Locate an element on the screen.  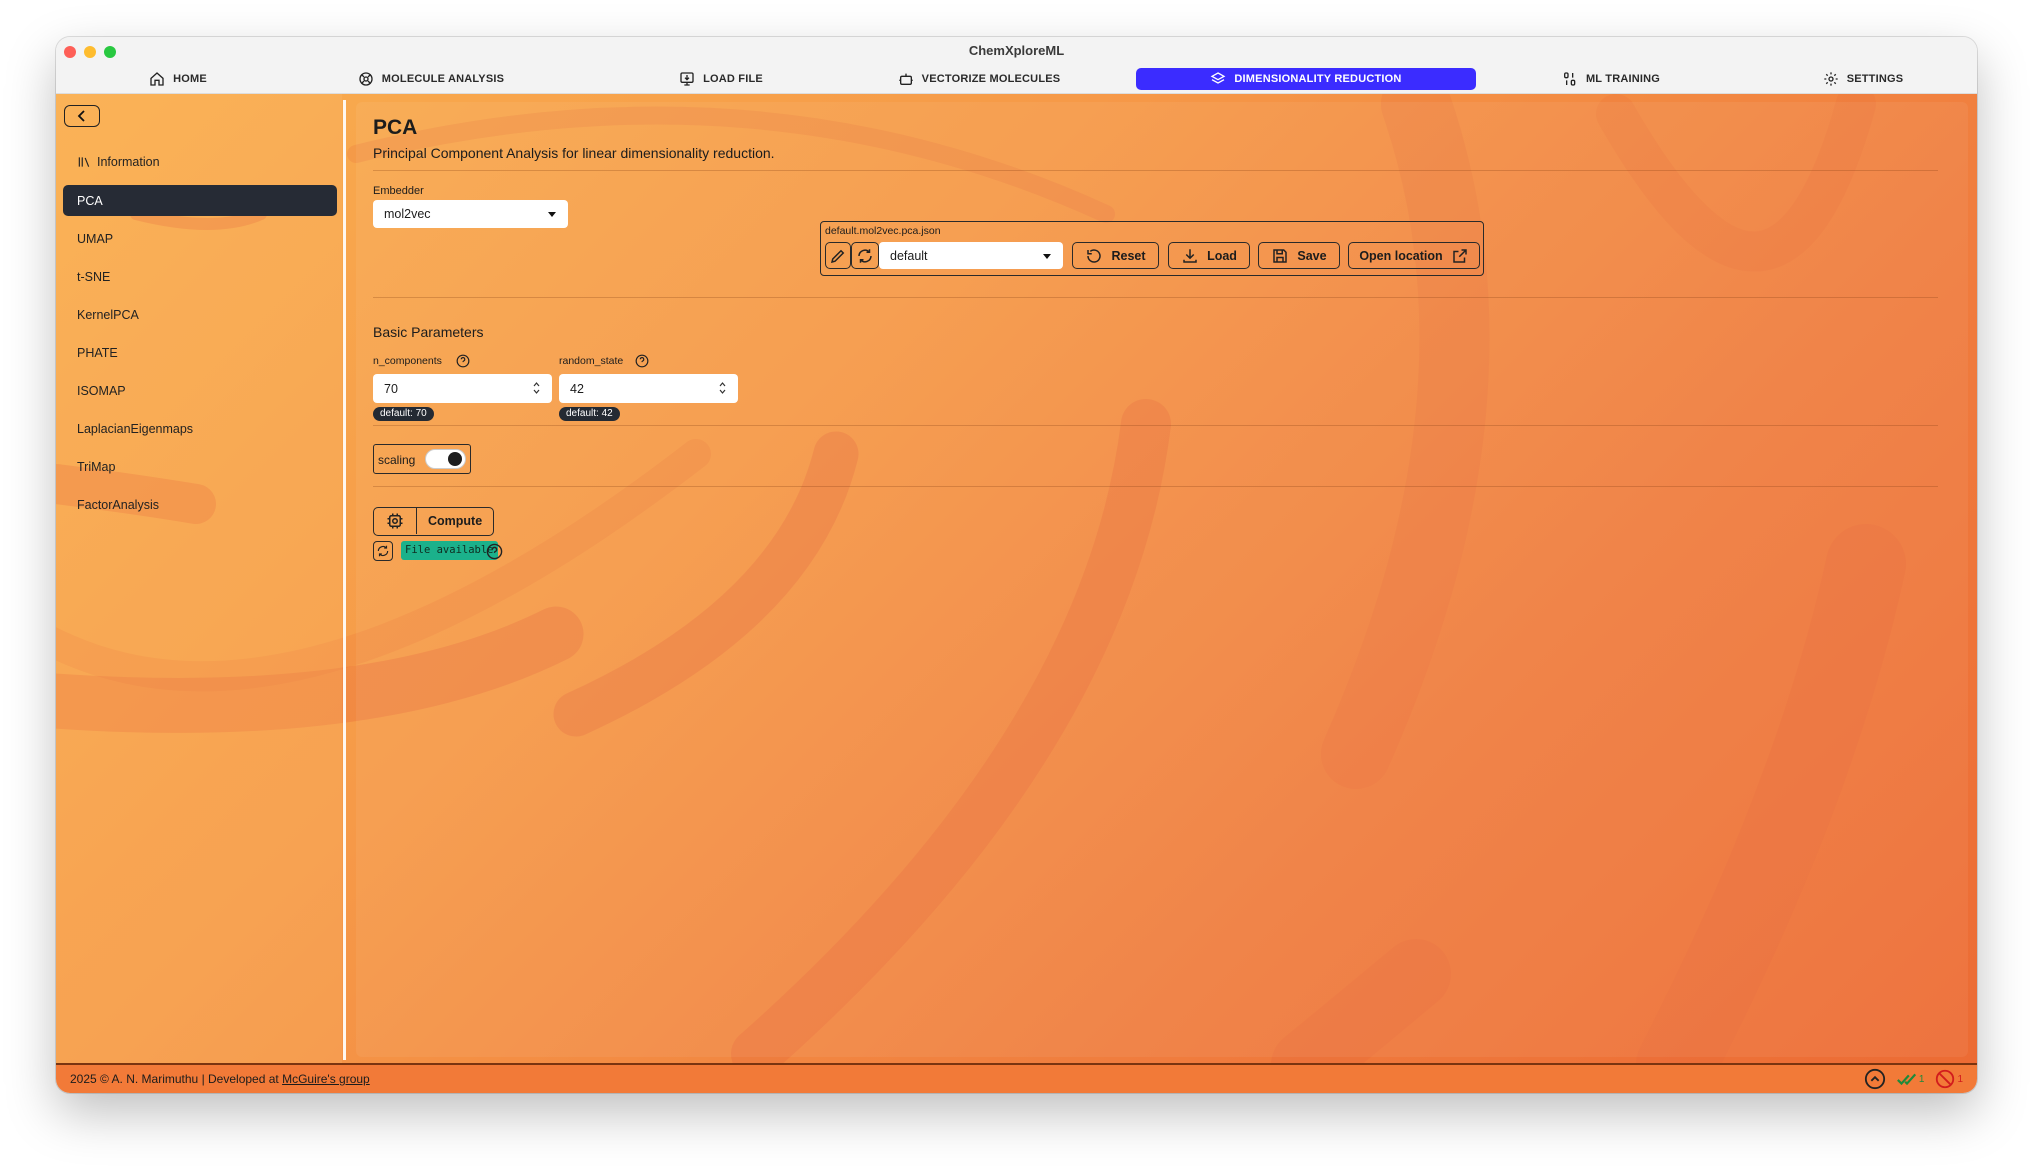
tab-label: VECTORIZE MOLECULES is located at coordinates (991, 79).